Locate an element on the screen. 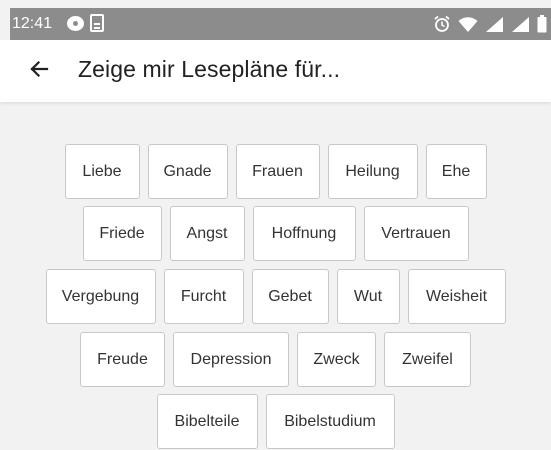 The width and height of the screenshot is (551, 450). alarm-icon is located at coordinates (442, 24).